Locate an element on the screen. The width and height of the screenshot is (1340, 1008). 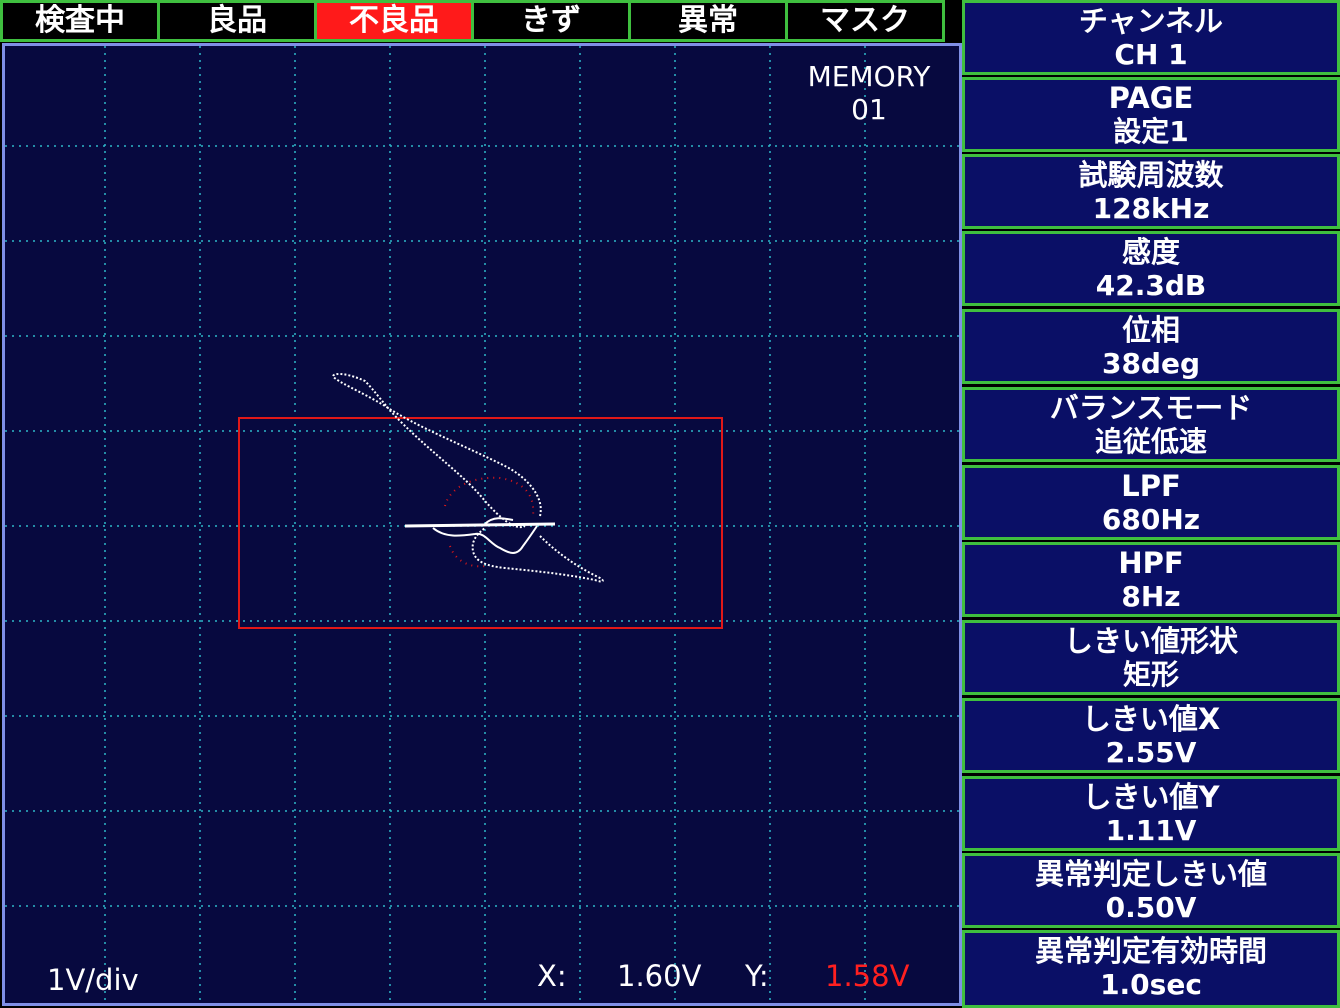
param-threshold-y-label: しきい値Y is located at coordinates (1151, 797).